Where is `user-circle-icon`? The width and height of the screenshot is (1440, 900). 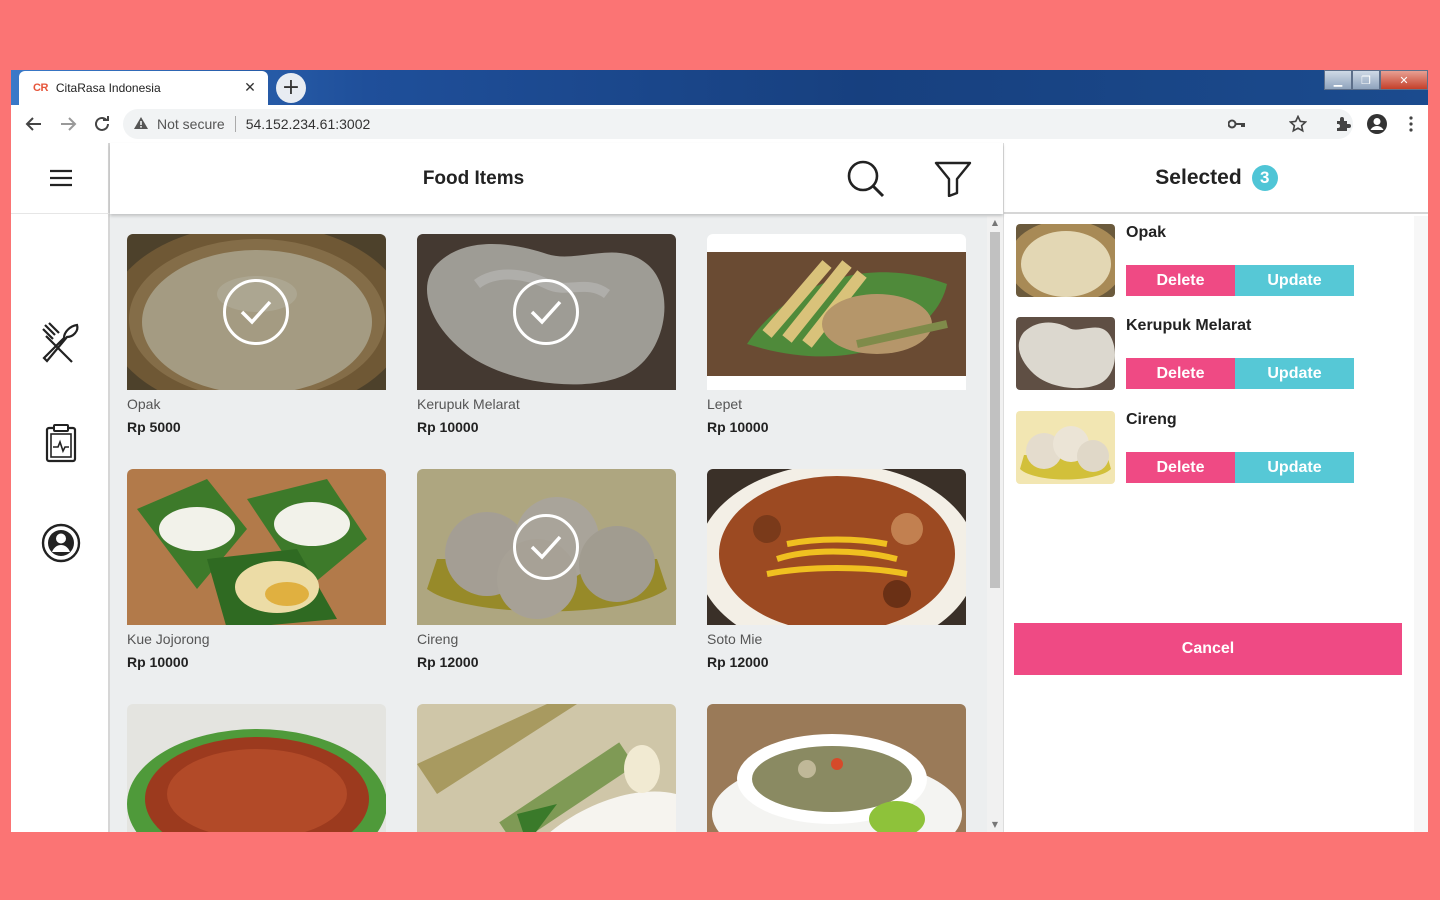 user-circle-icon is located at coordinates (60, 543).